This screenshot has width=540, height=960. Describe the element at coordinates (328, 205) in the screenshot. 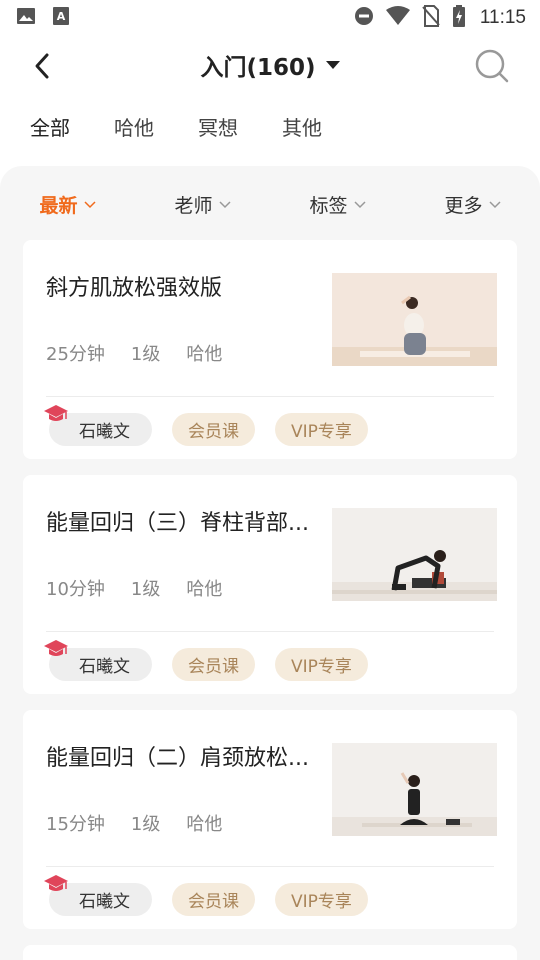

I see `filter-label: 标签` at that location.